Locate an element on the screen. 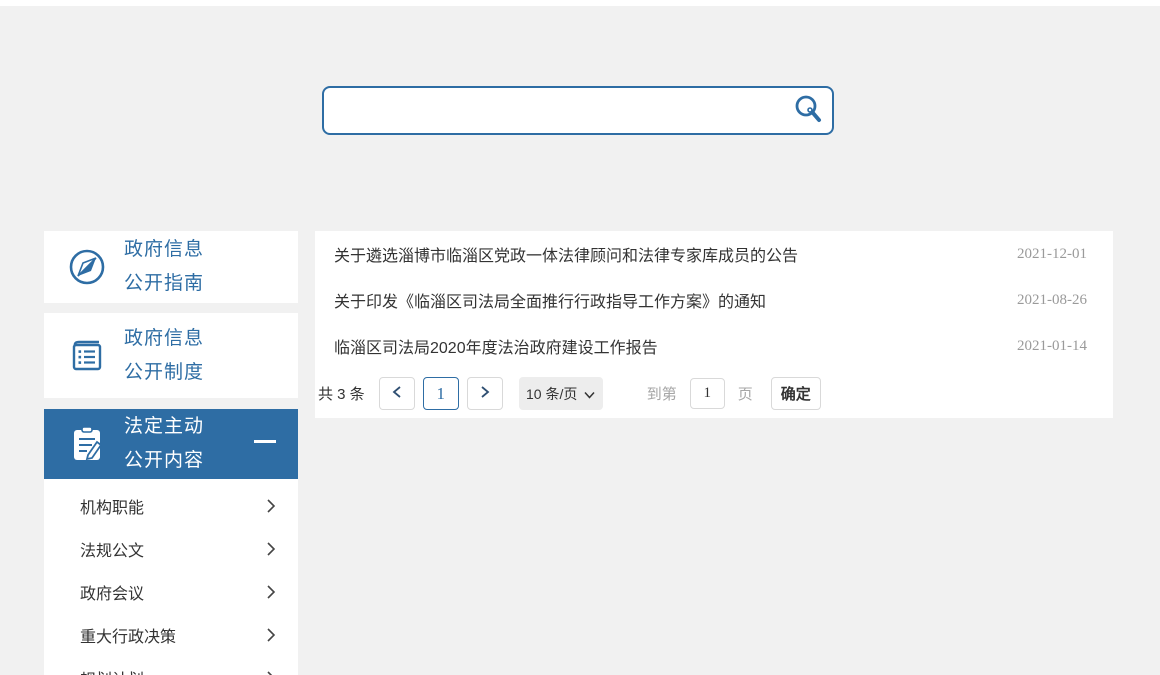  goto-page-input is located at coordinates (707, 393).